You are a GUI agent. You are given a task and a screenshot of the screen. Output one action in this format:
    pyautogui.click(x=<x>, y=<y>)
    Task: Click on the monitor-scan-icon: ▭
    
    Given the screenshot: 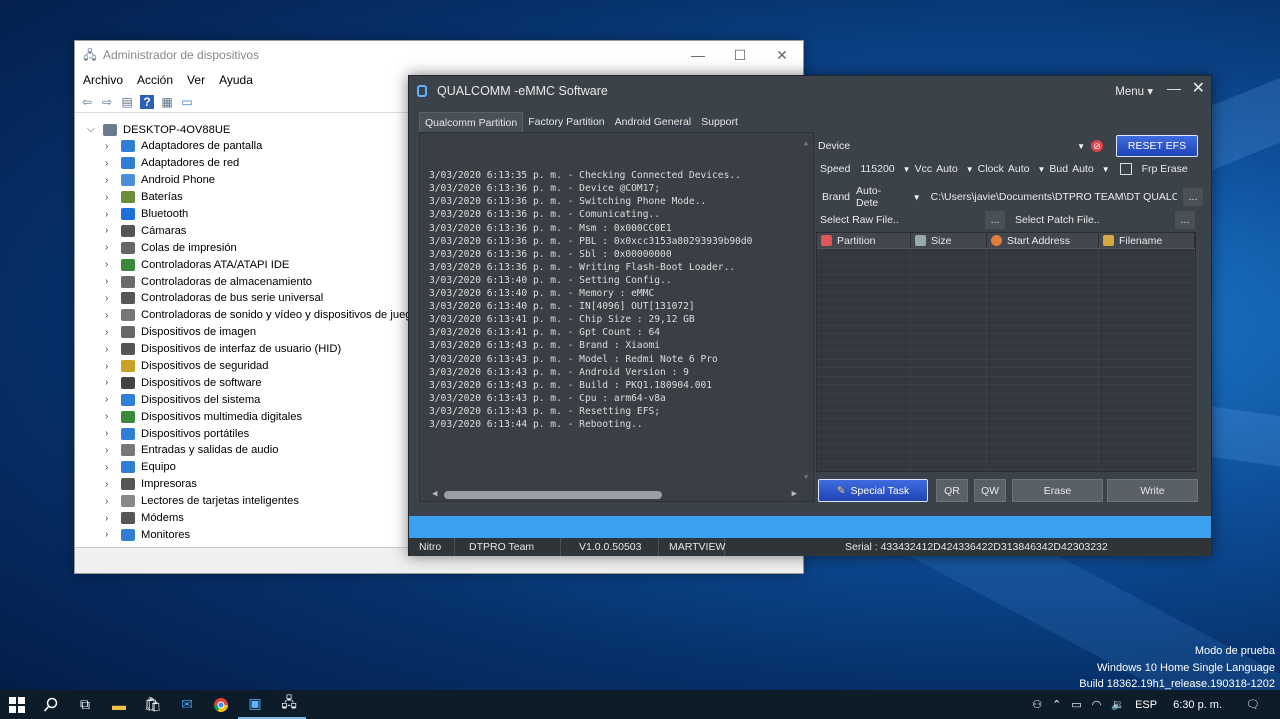 What is the action you would take?
    pyautogui.click(x=187, y=102)
    